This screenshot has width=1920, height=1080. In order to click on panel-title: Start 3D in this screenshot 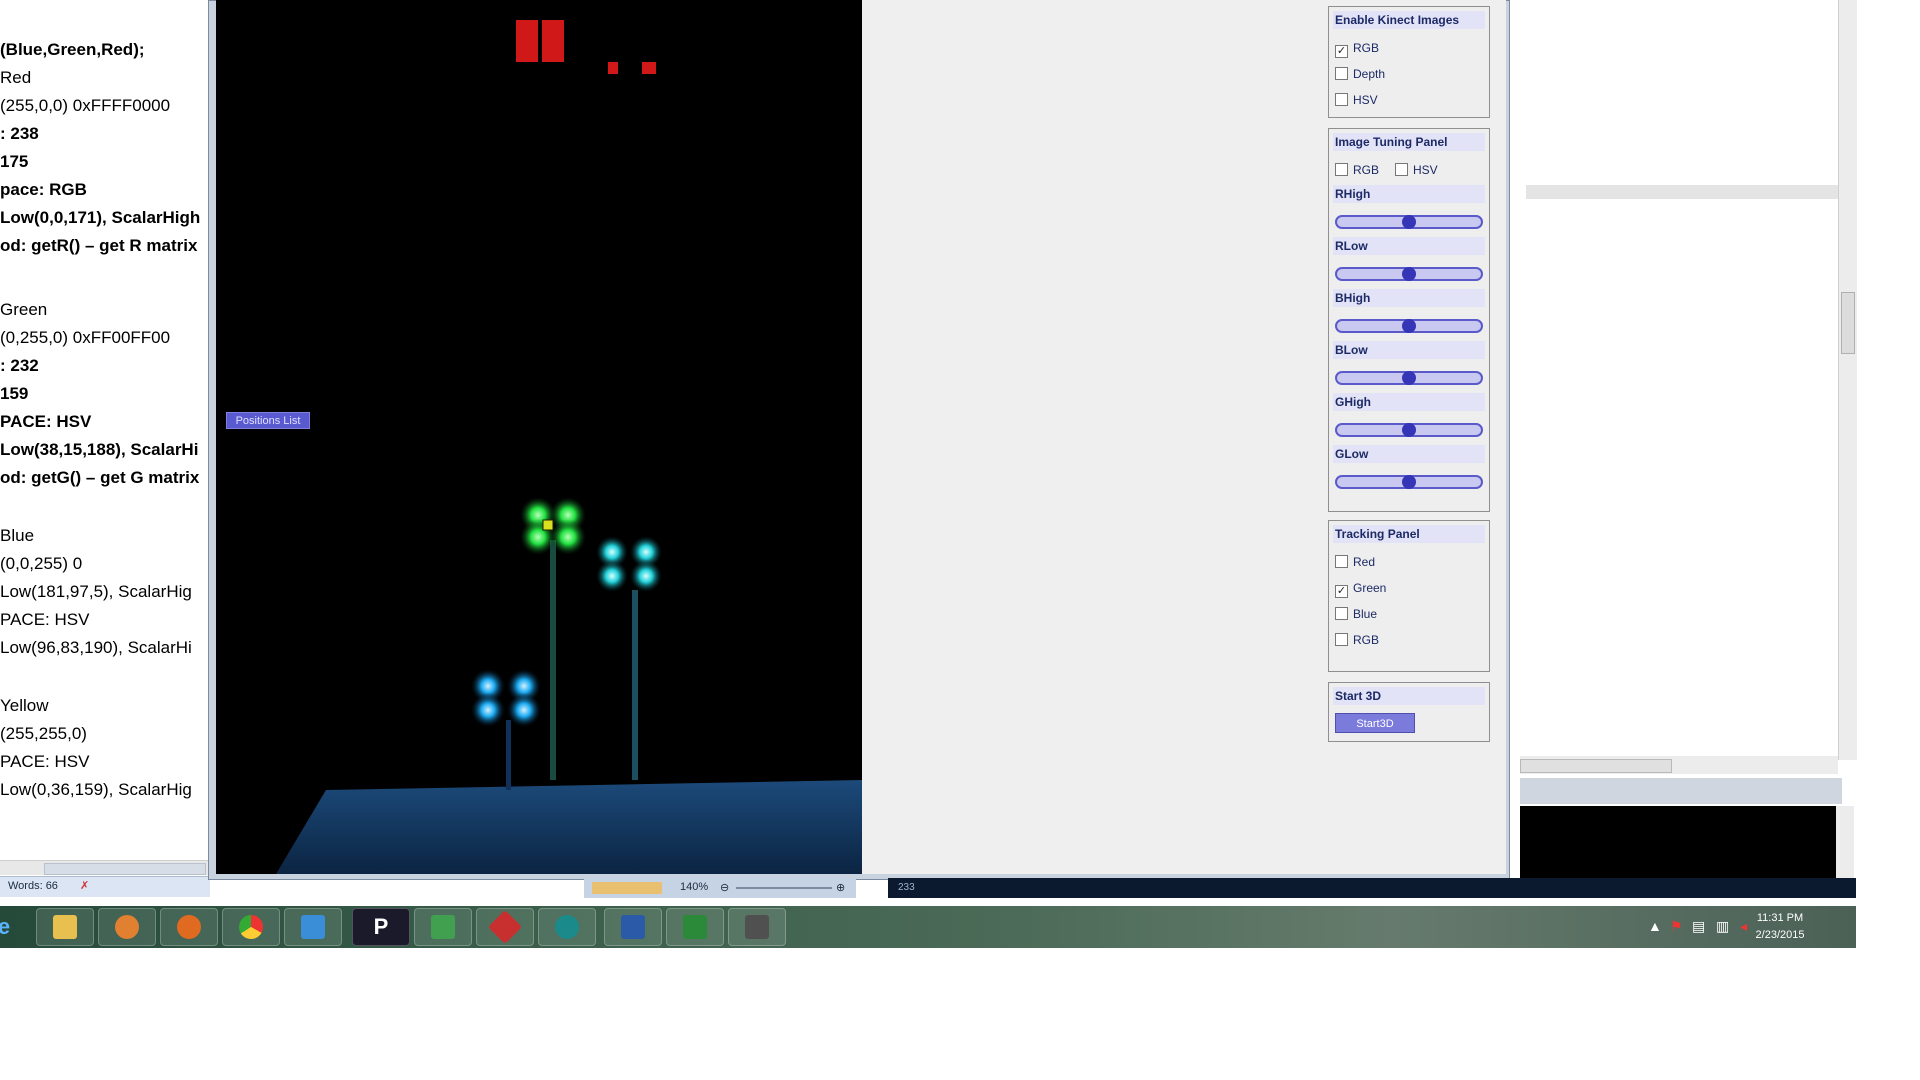, I will do `click(1409, 696)`.